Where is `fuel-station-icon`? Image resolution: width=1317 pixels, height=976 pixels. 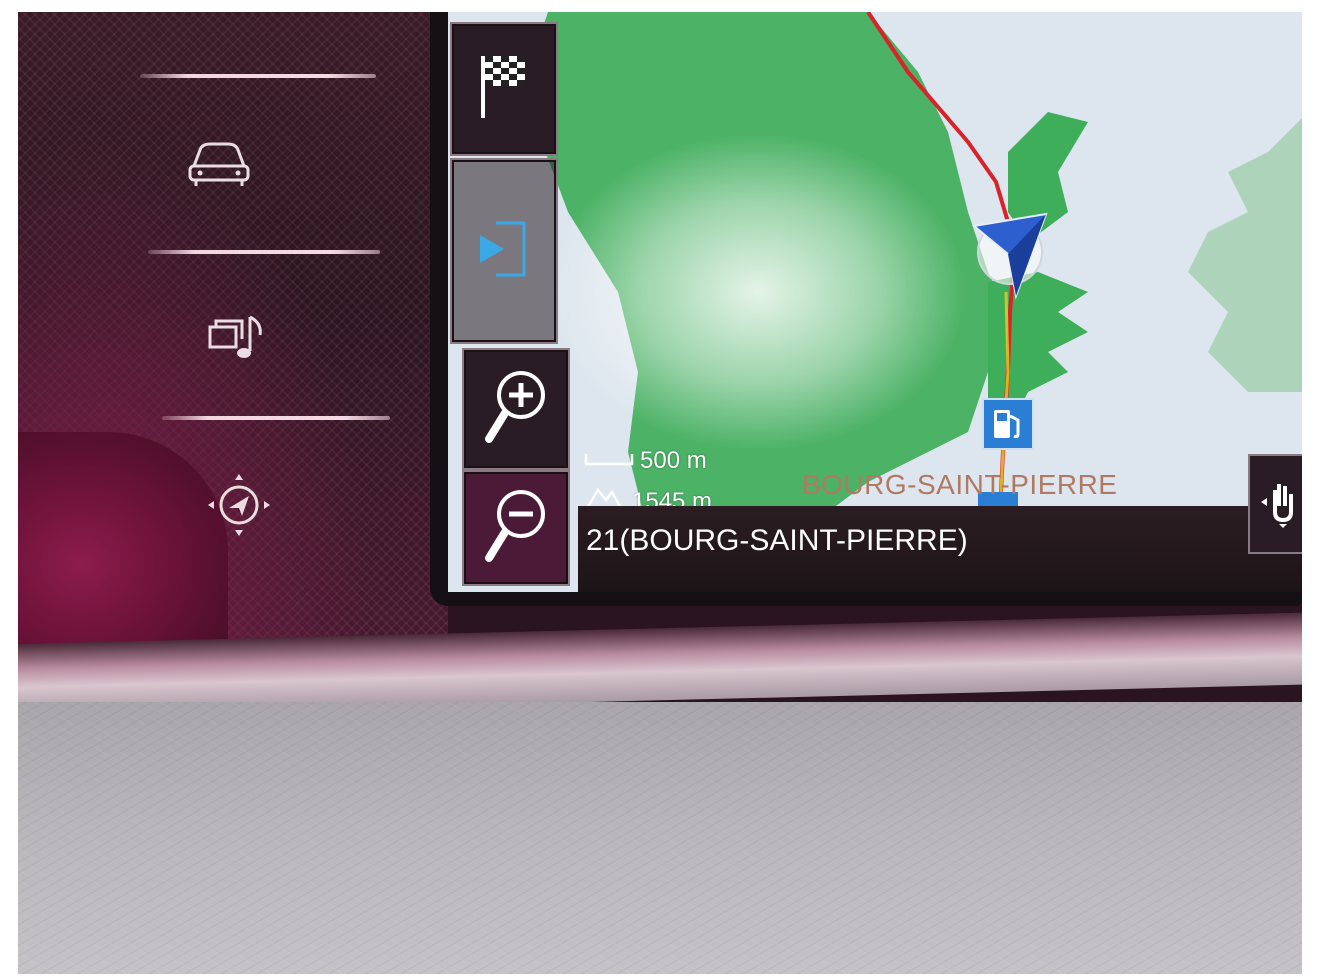 fuel-station-icon is located at coordinates (1008, 424).